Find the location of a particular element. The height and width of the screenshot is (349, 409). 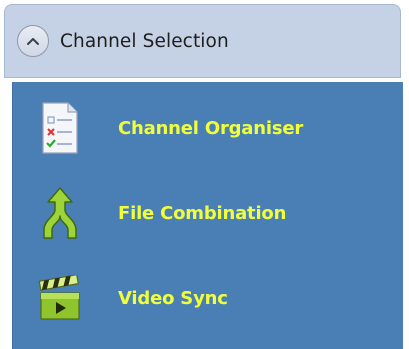

merge-arrow-icon is located at coordinates (60, 213).